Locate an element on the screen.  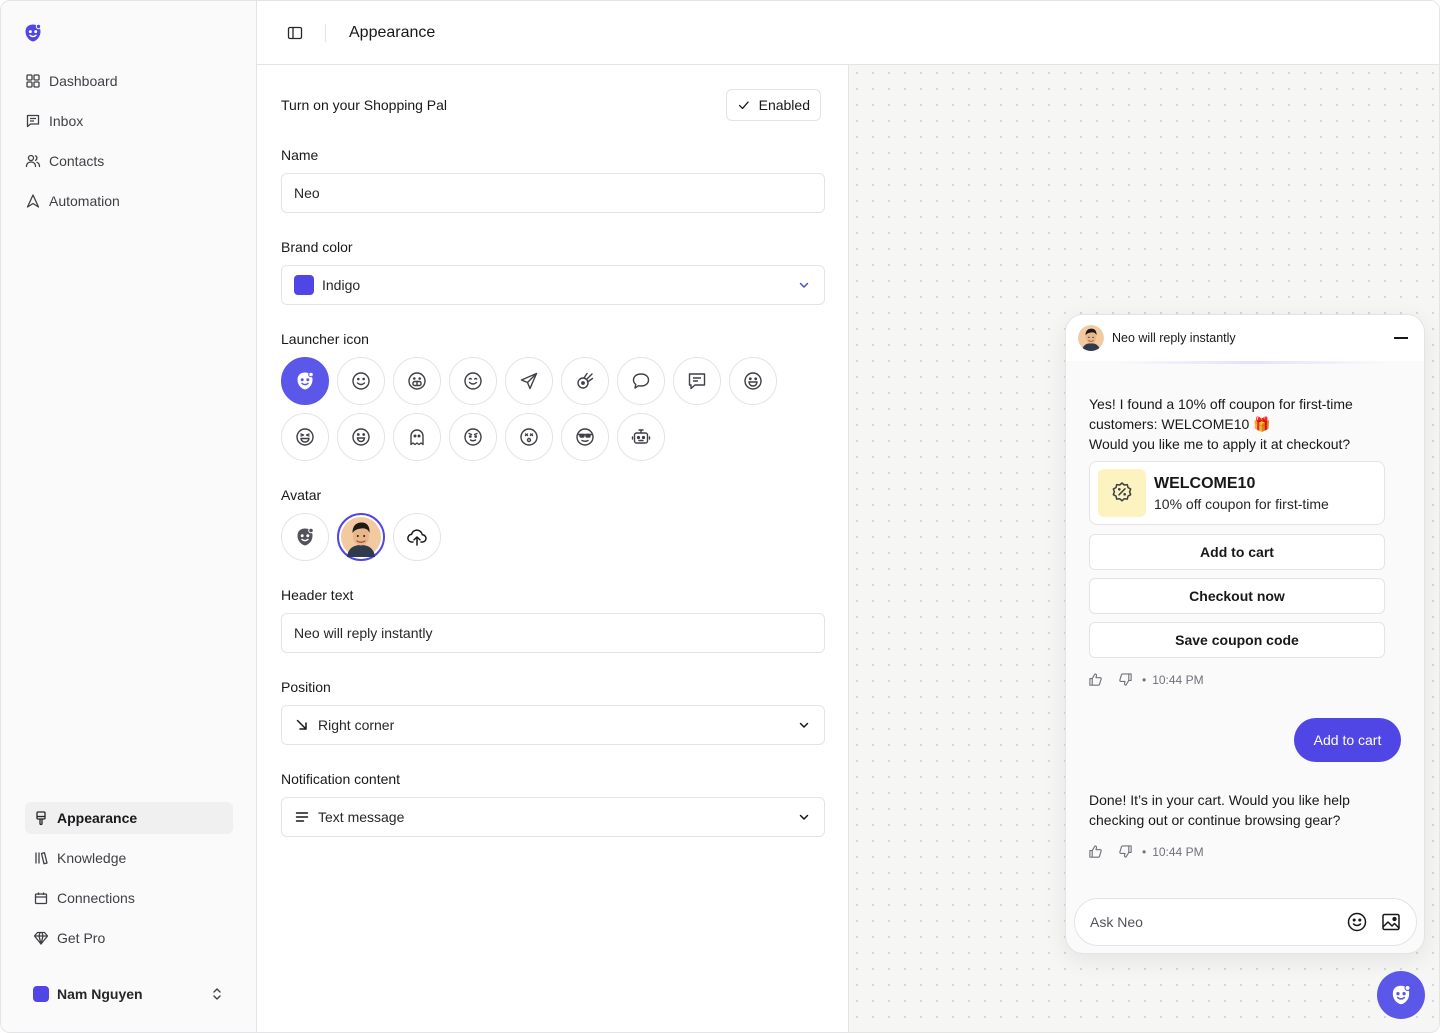
triangle-icon is located at coordinates (33, 201).